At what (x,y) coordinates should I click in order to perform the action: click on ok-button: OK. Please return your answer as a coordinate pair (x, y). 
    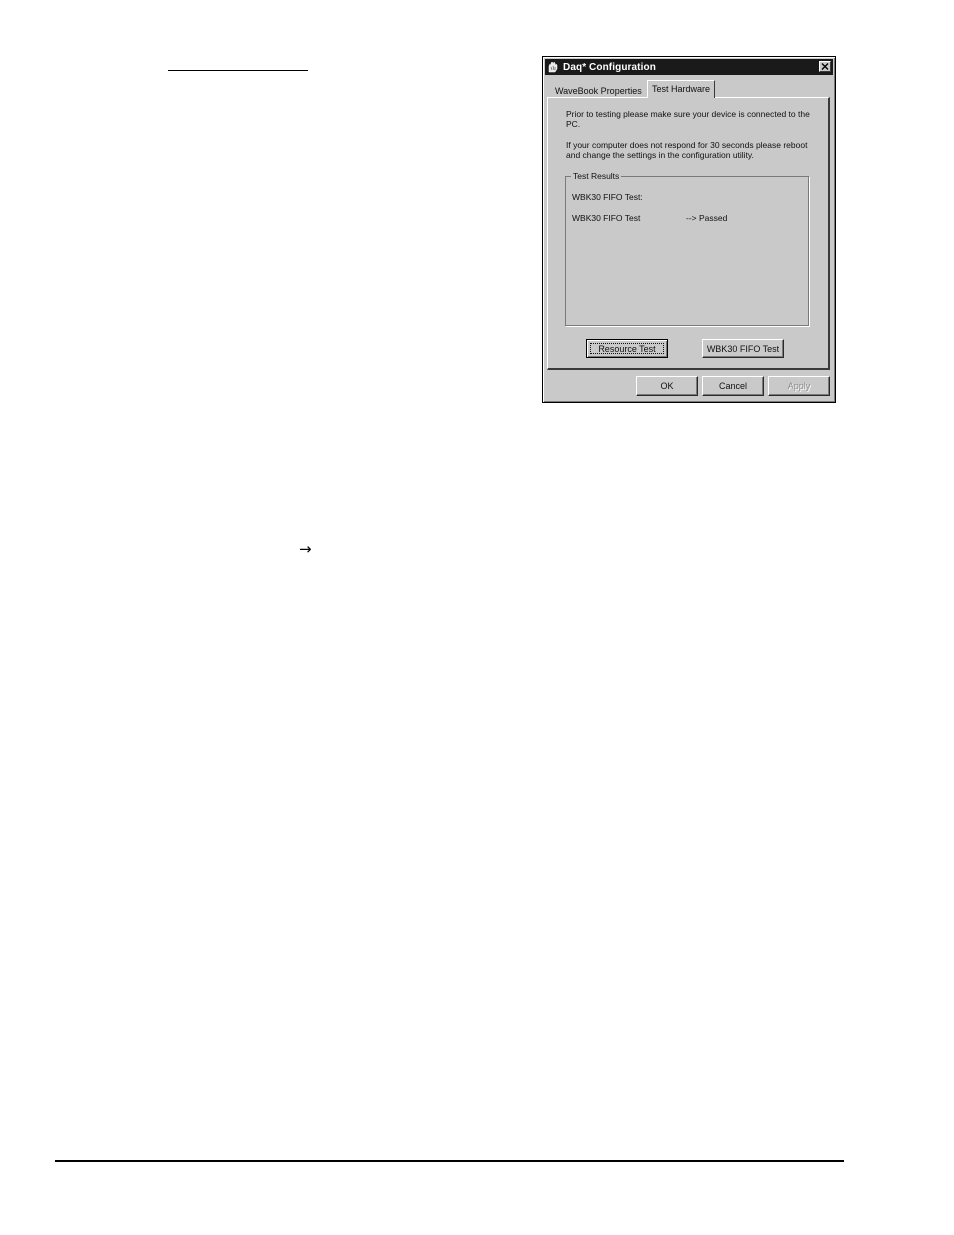
    Looking at the image, I should click on (667, 386).